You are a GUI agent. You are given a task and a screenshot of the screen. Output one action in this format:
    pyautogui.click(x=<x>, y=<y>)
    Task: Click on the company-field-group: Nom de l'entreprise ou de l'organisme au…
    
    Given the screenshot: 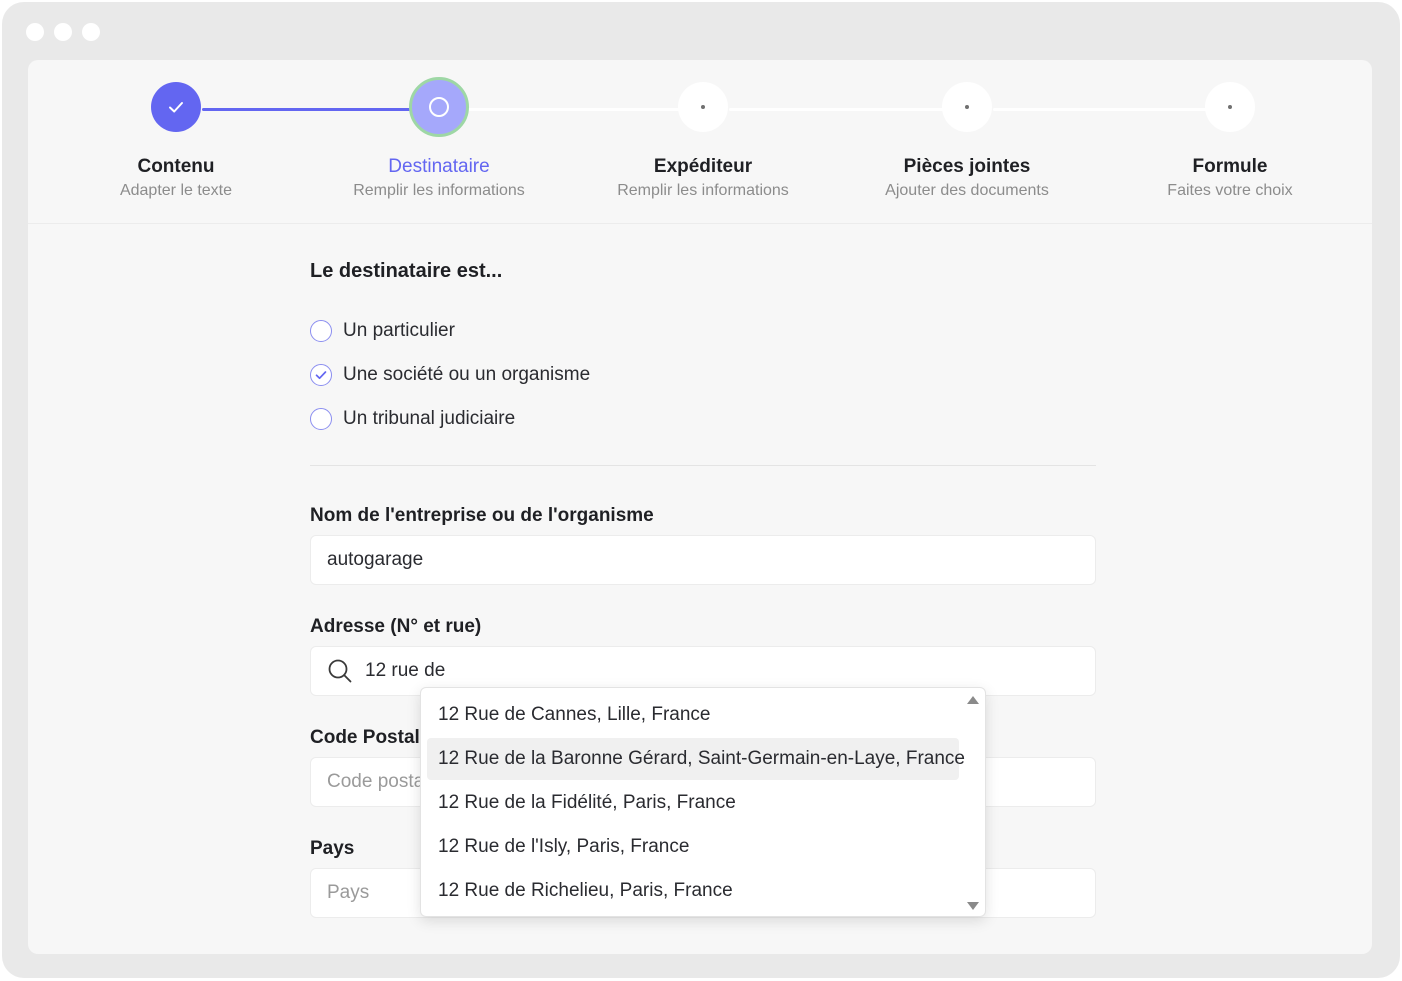 What is the action you would take?
    pyautogui.click(x=704, y=545)
    